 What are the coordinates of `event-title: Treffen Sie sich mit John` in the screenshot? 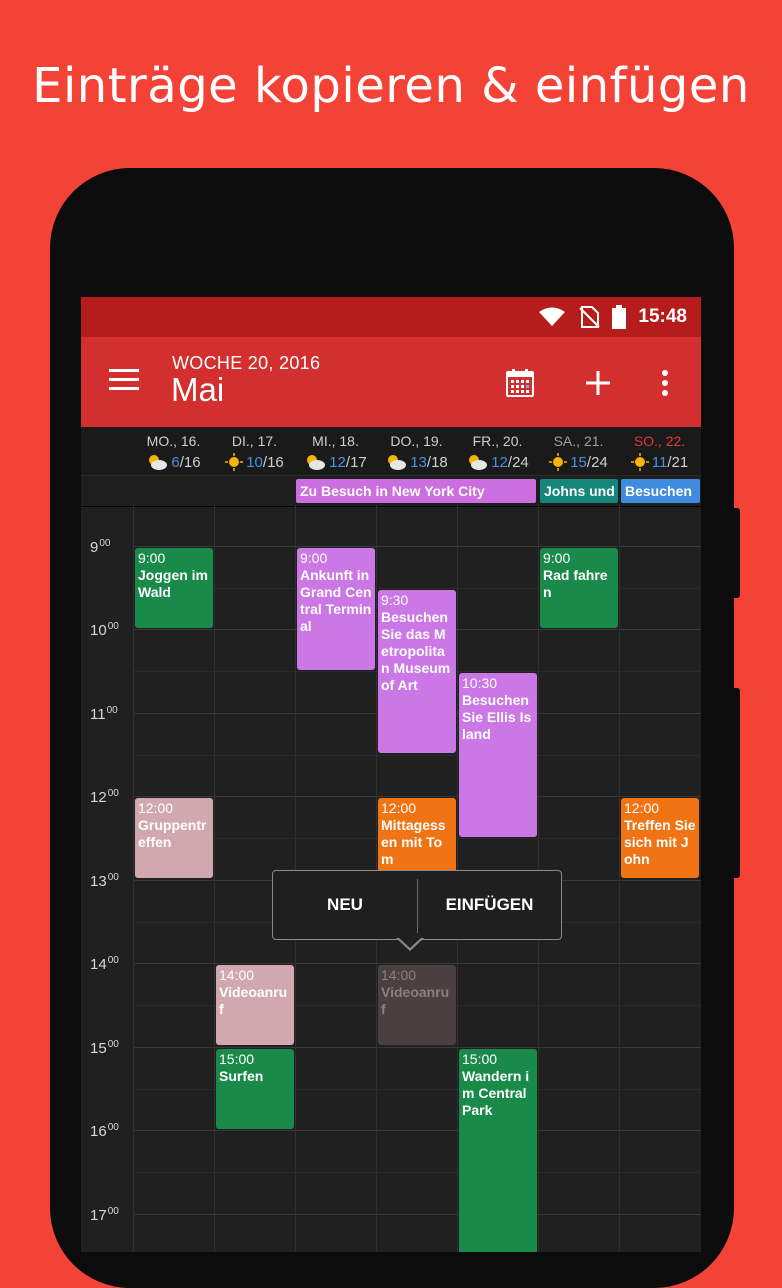 It's located at (660, 842).